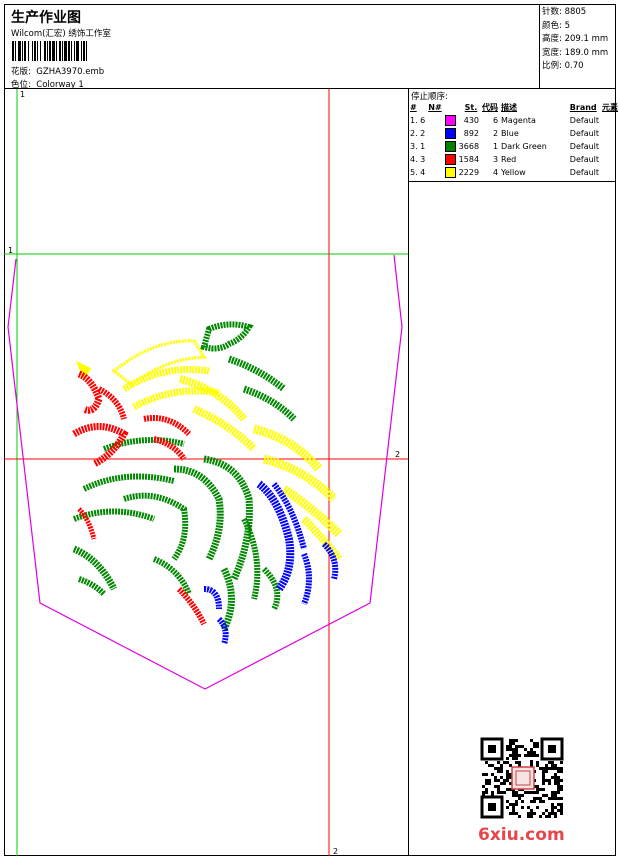 Image resolution: width=620 pixels, height=860 pixels. What do you see at coordinates (46, 18) in the screenshot?
I see `page-title: 生产作业图` at bounding box center [46, 18].